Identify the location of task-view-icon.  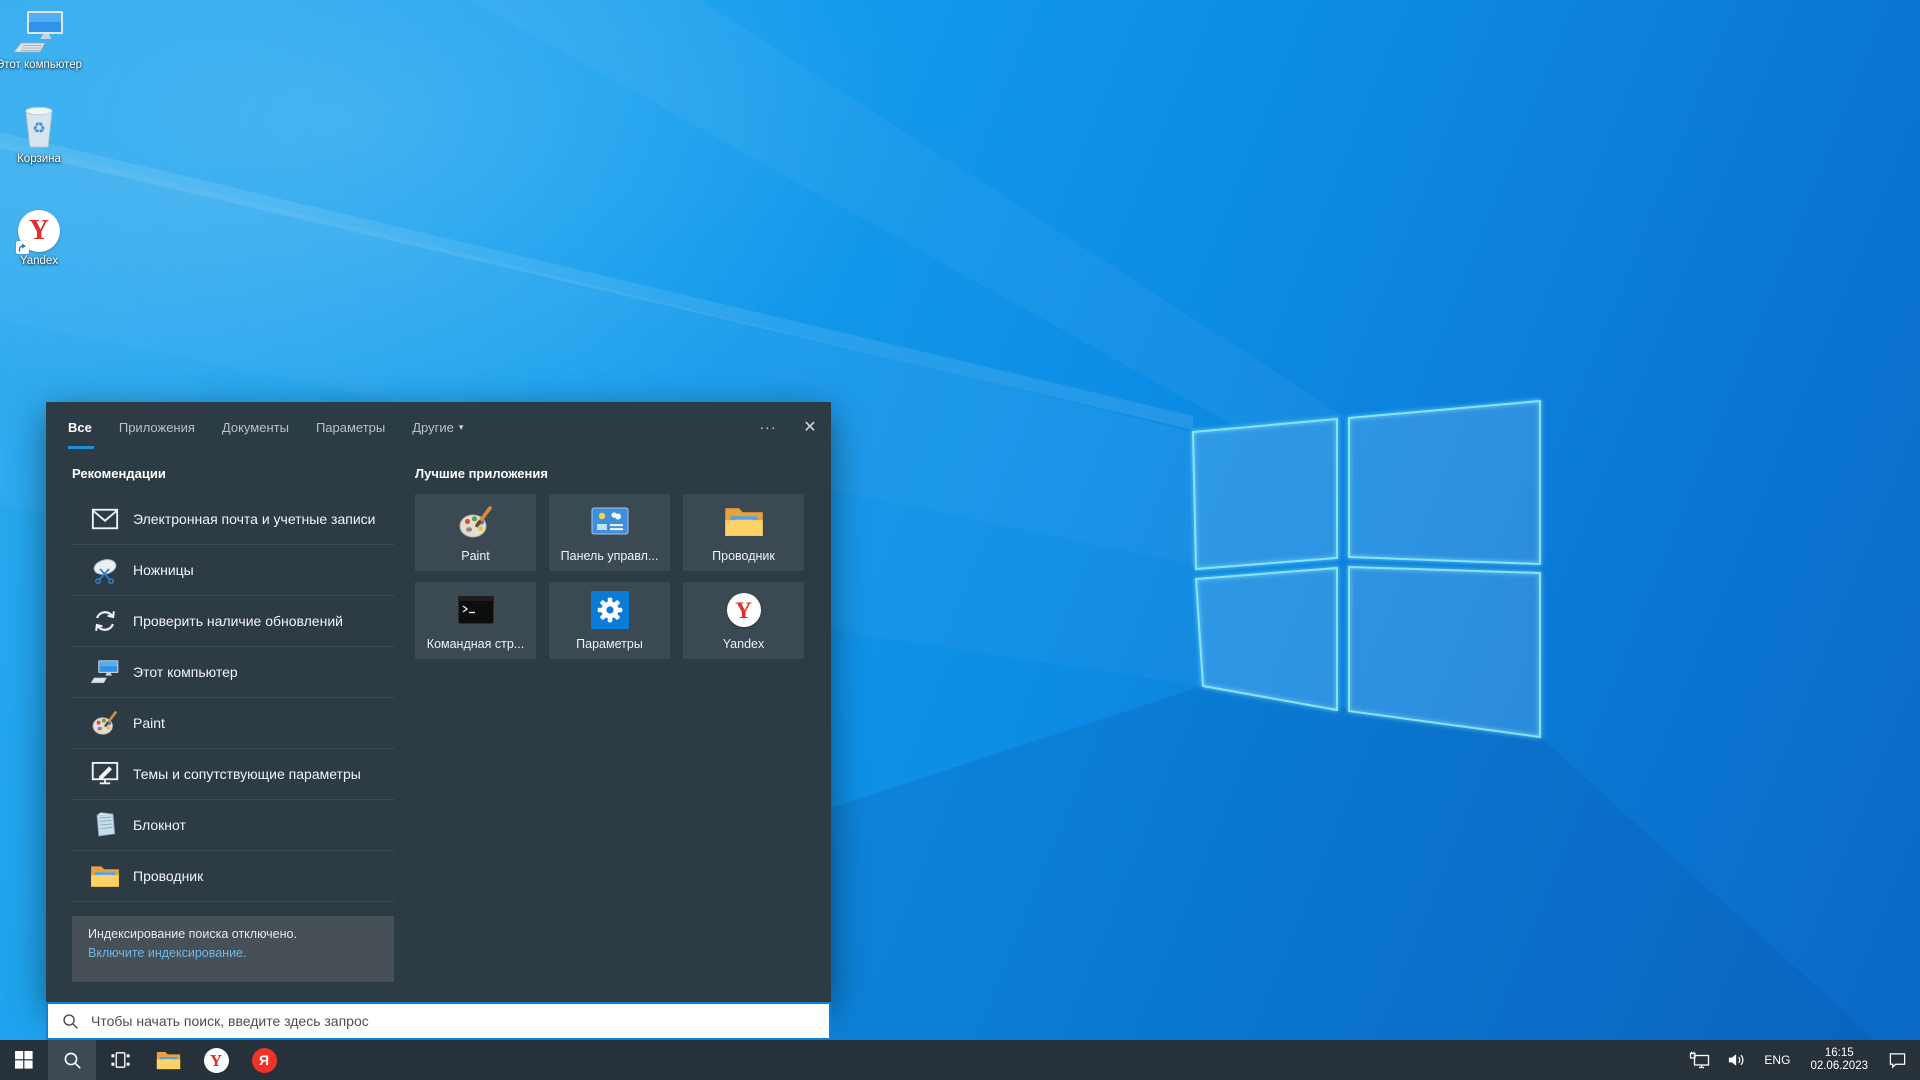
(120, 1060).